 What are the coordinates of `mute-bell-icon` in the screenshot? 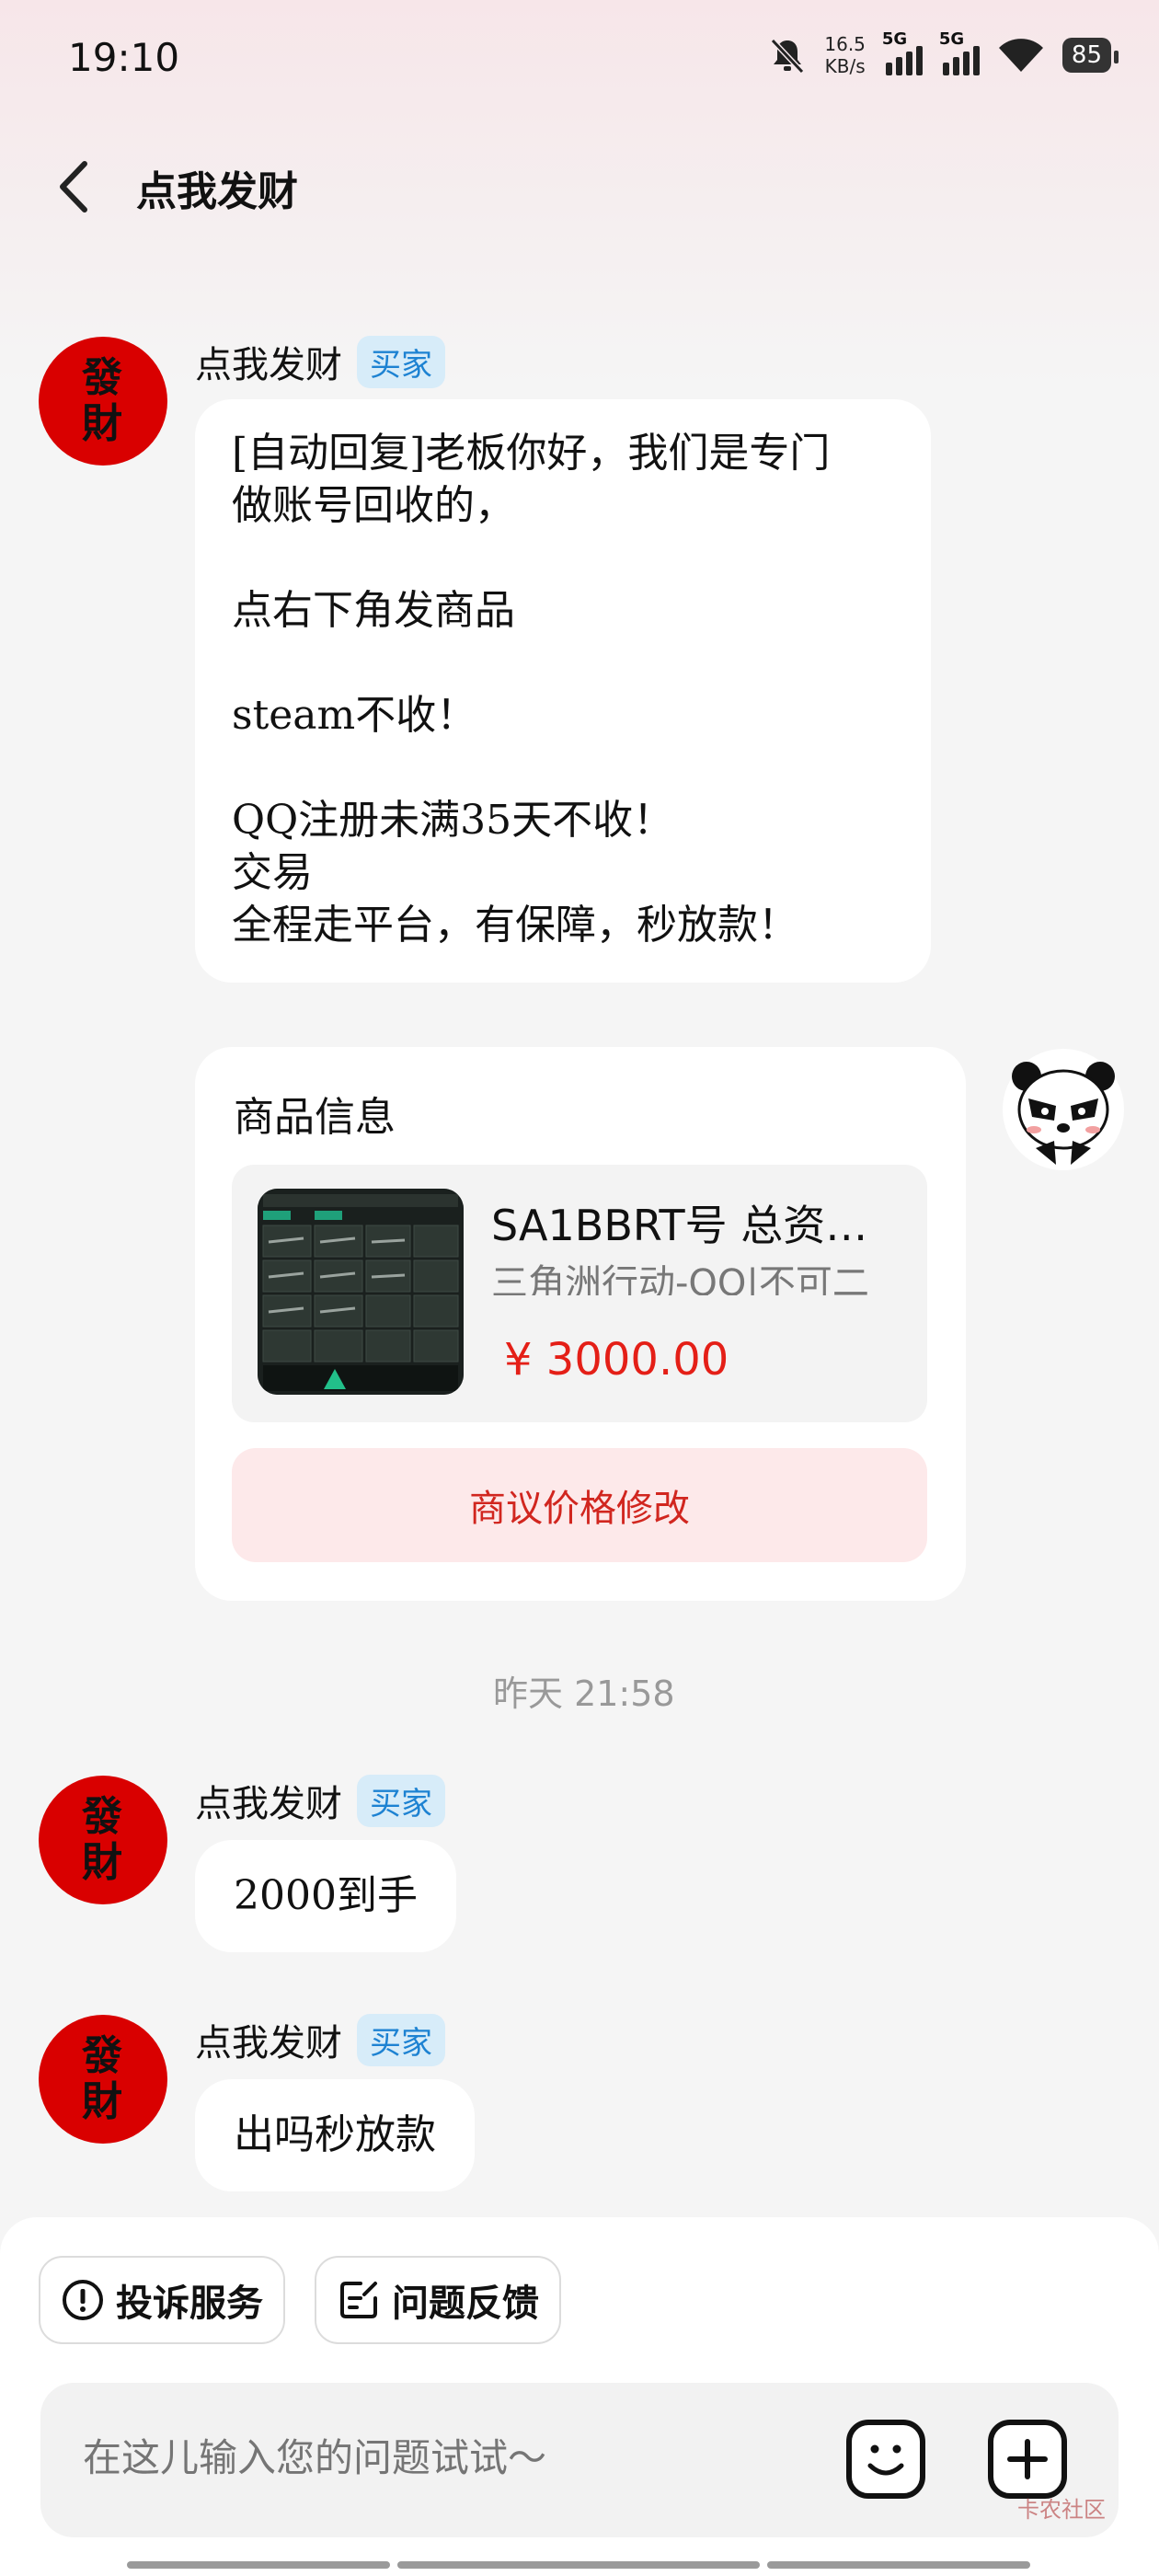 It's located at (788, 56).